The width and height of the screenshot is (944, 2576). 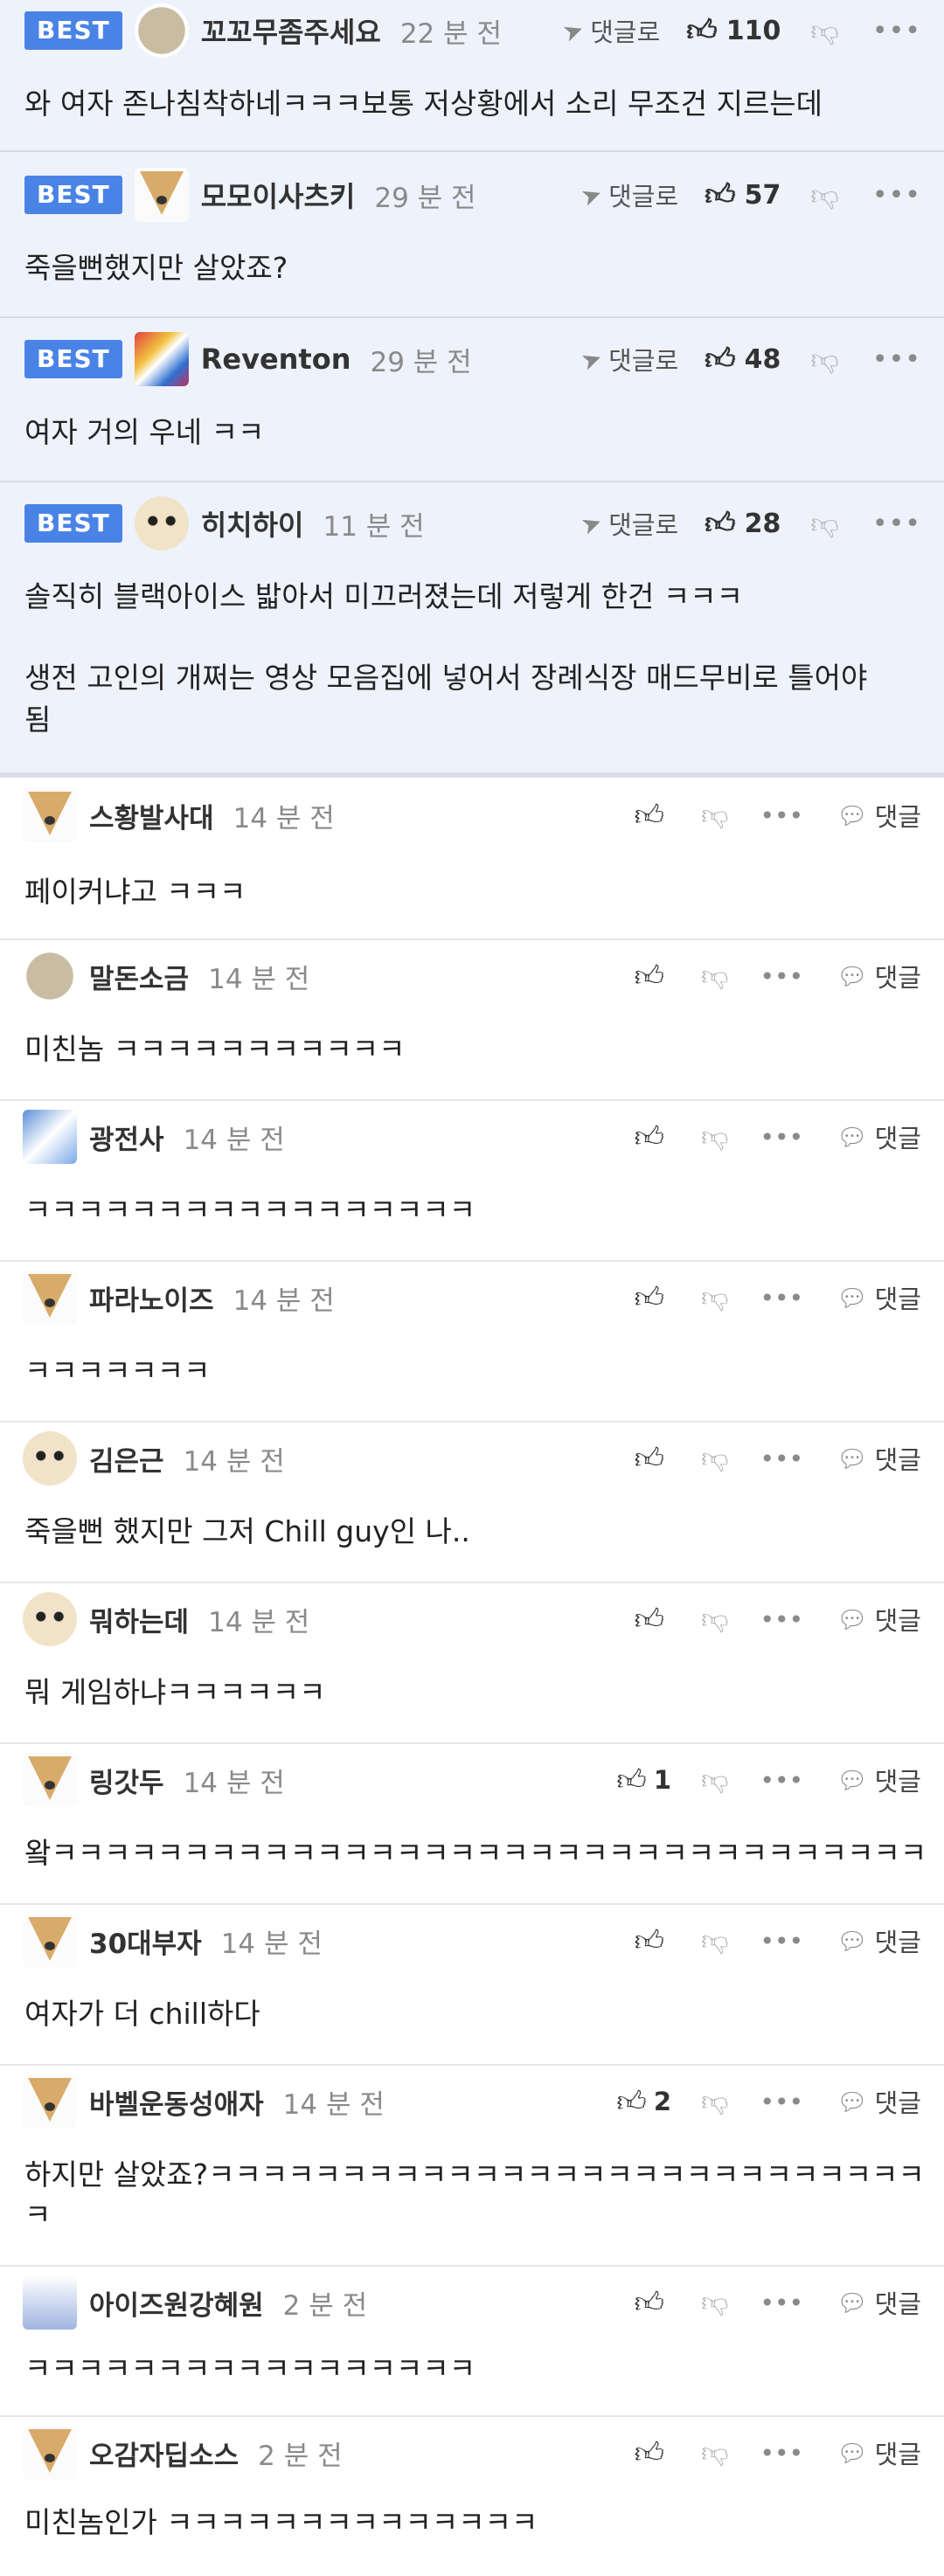 What do you see at coordinates (126, 1137) in the screenshot?
I see `nickname: 광전사` at bounding box center [126, 1137].